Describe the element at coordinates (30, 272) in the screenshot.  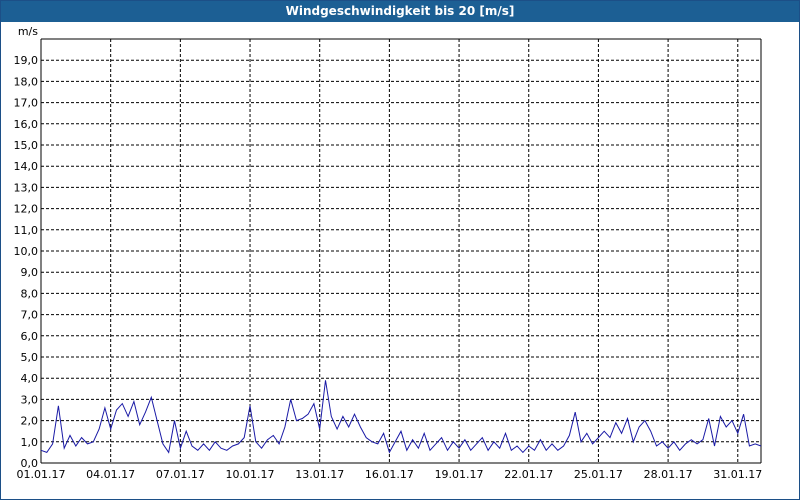
I see `y-tick-label: 9,0` at that location.